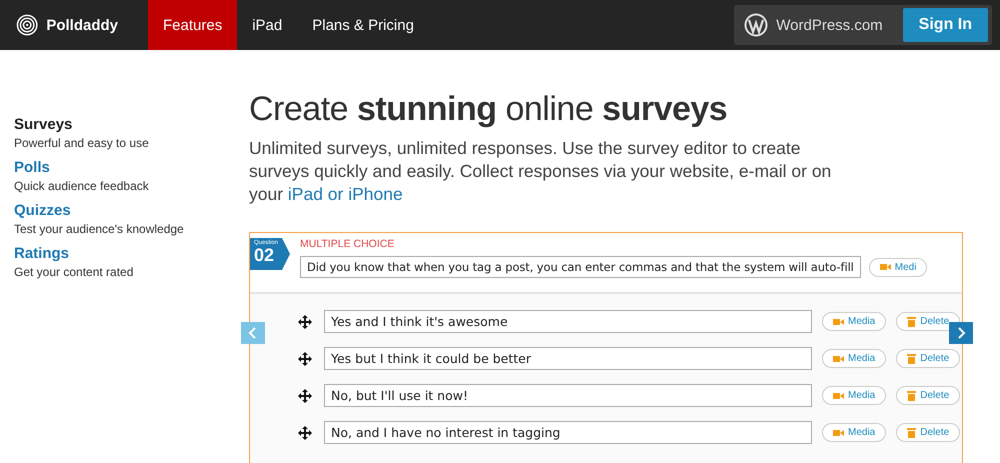 The image size is (1000, 463). What do you see at coordinates (568, 395) in the screenshot?
I see `answer-input-field: No, but I'll use it now!` at bounding box center [568, 395].